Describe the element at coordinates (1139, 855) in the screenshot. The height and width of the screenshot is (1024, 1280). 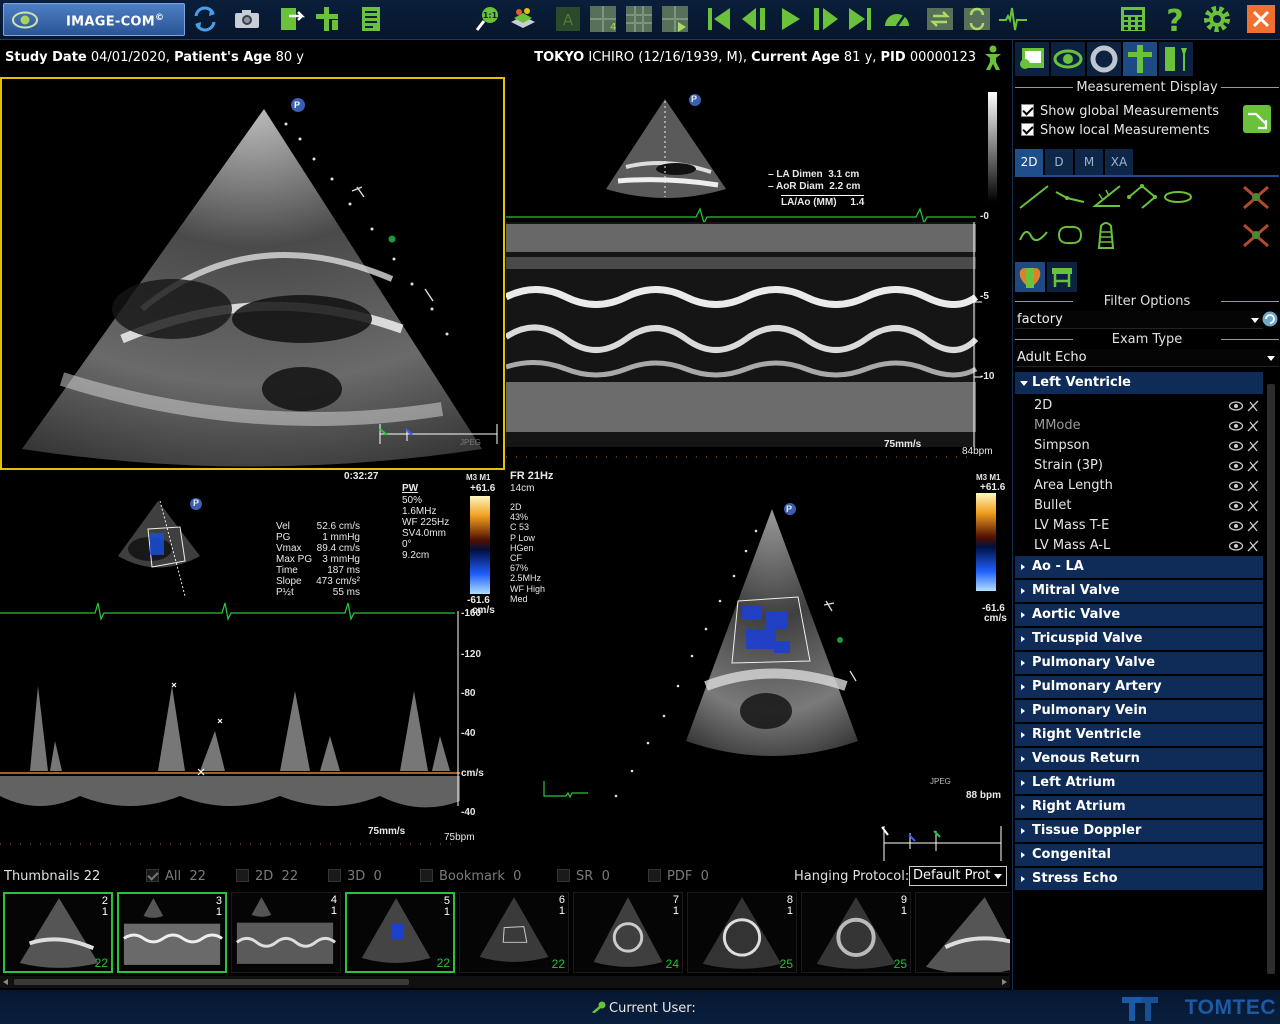
I see `tree-group: Congenital` at that location.